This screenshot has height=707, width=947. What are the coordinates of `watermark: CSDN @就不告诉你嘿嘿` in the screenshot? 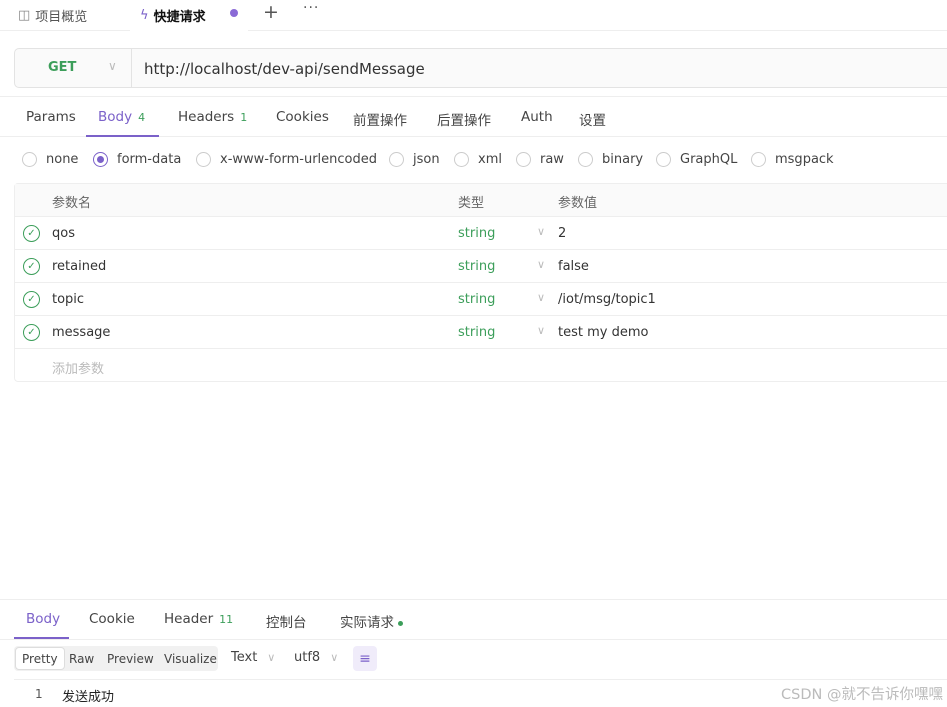 It's located at (862, 695).